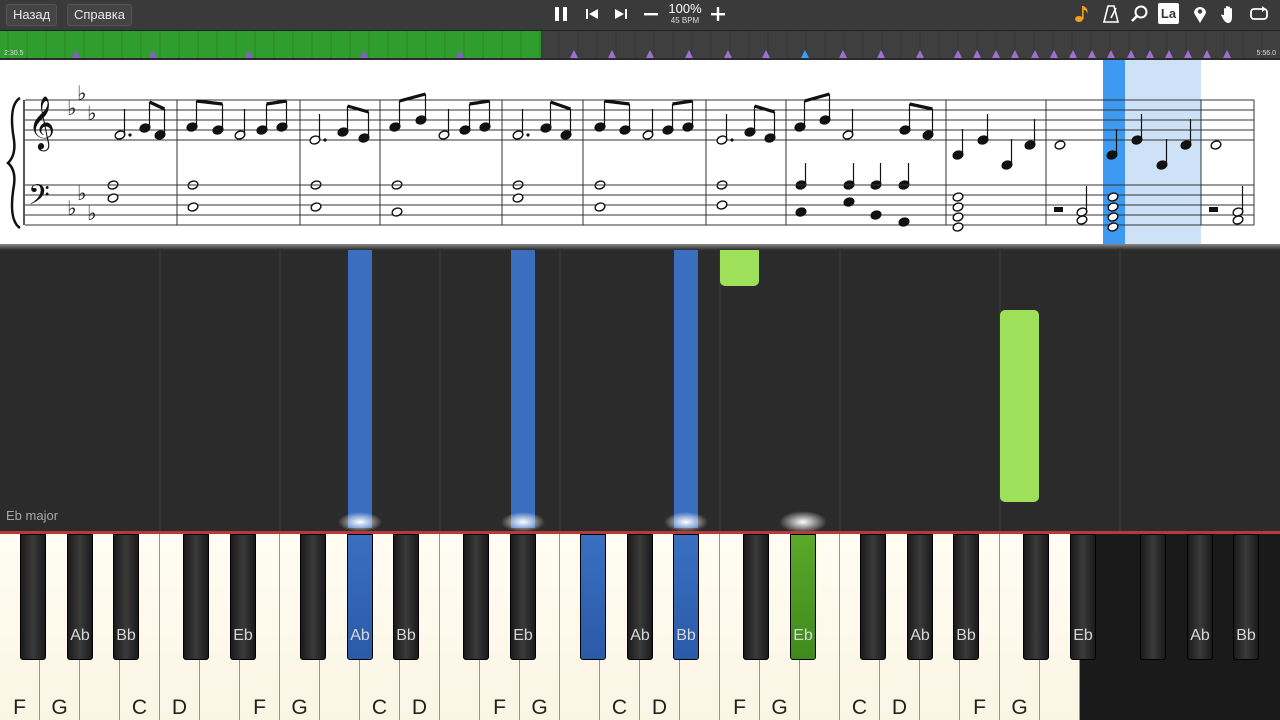 This screenshot has width=1280, height=720. Describe the element at coordinates (621, 14) in the screenshot. I see `skip-forward-icon` at that location.